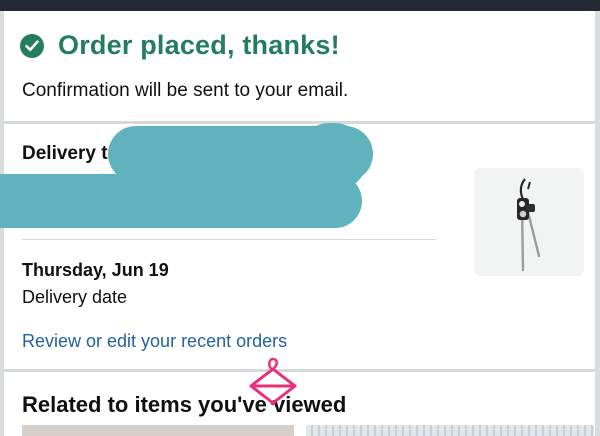 The height and width of the screenshot is (436, 600). I want to click on order-confirmation-header: Order placed, thanks!, so click(180, 45).